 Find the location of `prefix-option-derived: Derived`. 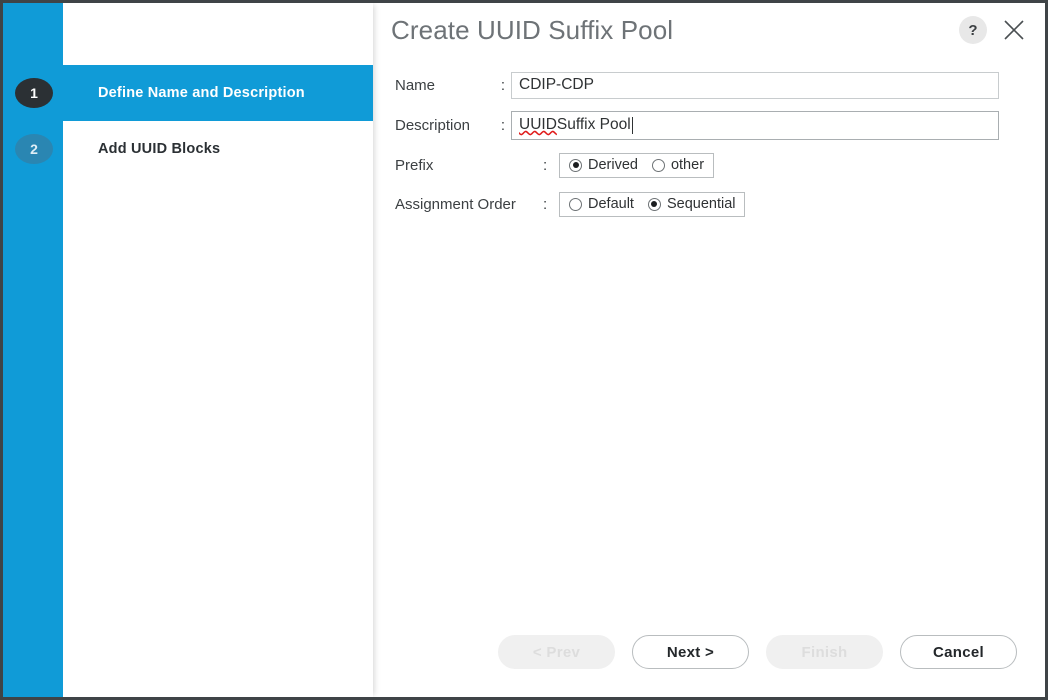

prefix-option-derived: Derived is located at coordinates (603, 165).